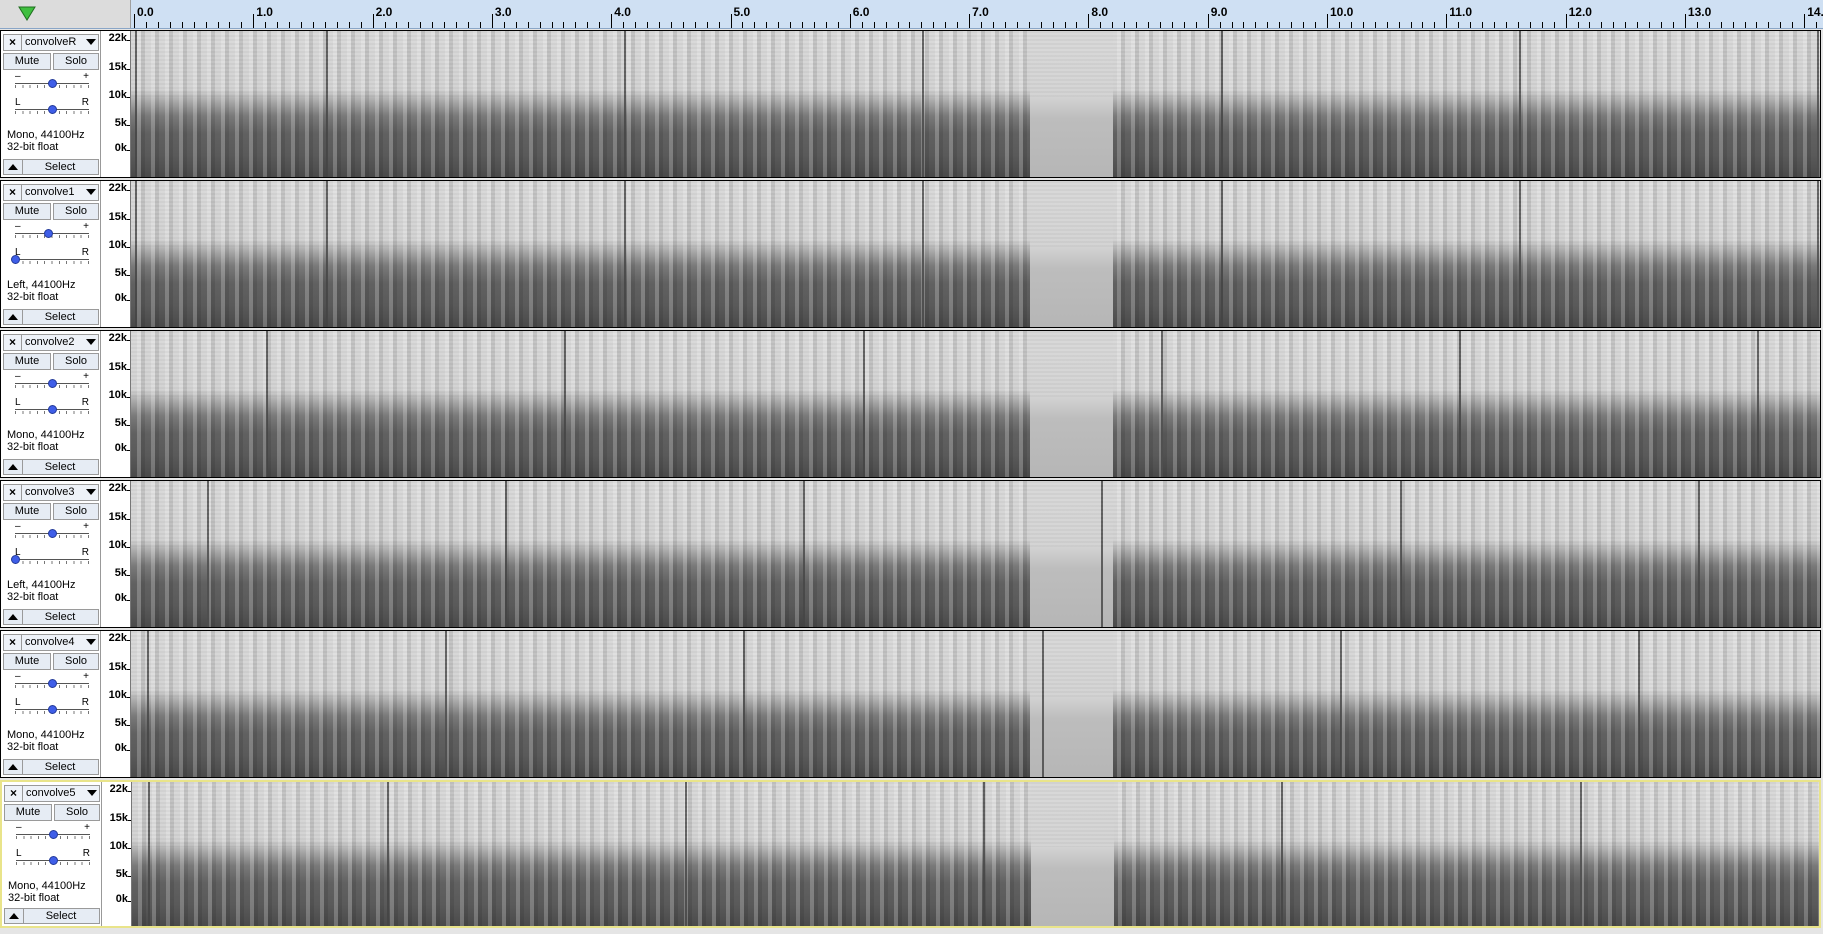  I want to click on track-name: convolve1, so click(50, 192).